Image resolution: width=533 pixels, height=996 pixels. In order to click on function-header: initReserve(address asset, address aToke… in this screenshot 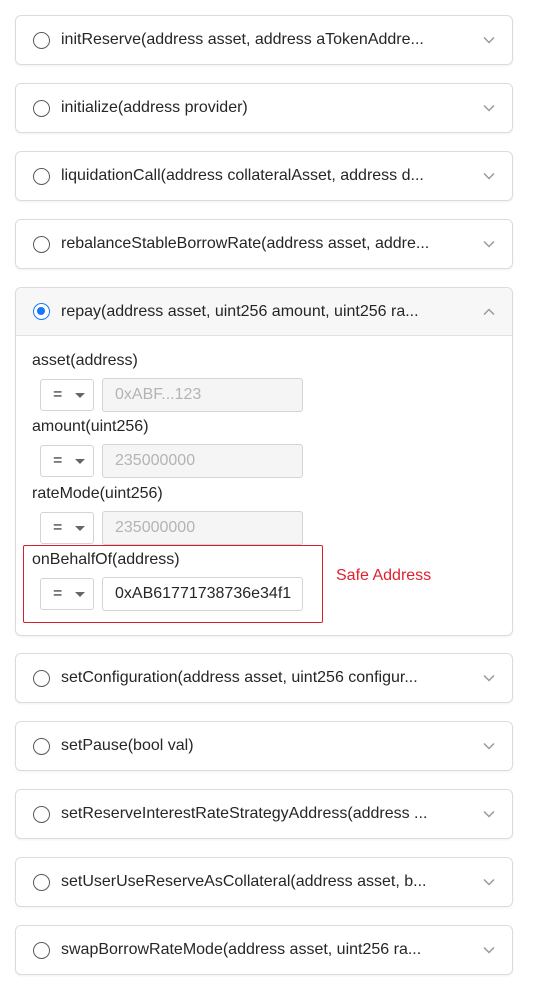, I will do `click(264, 40)`.